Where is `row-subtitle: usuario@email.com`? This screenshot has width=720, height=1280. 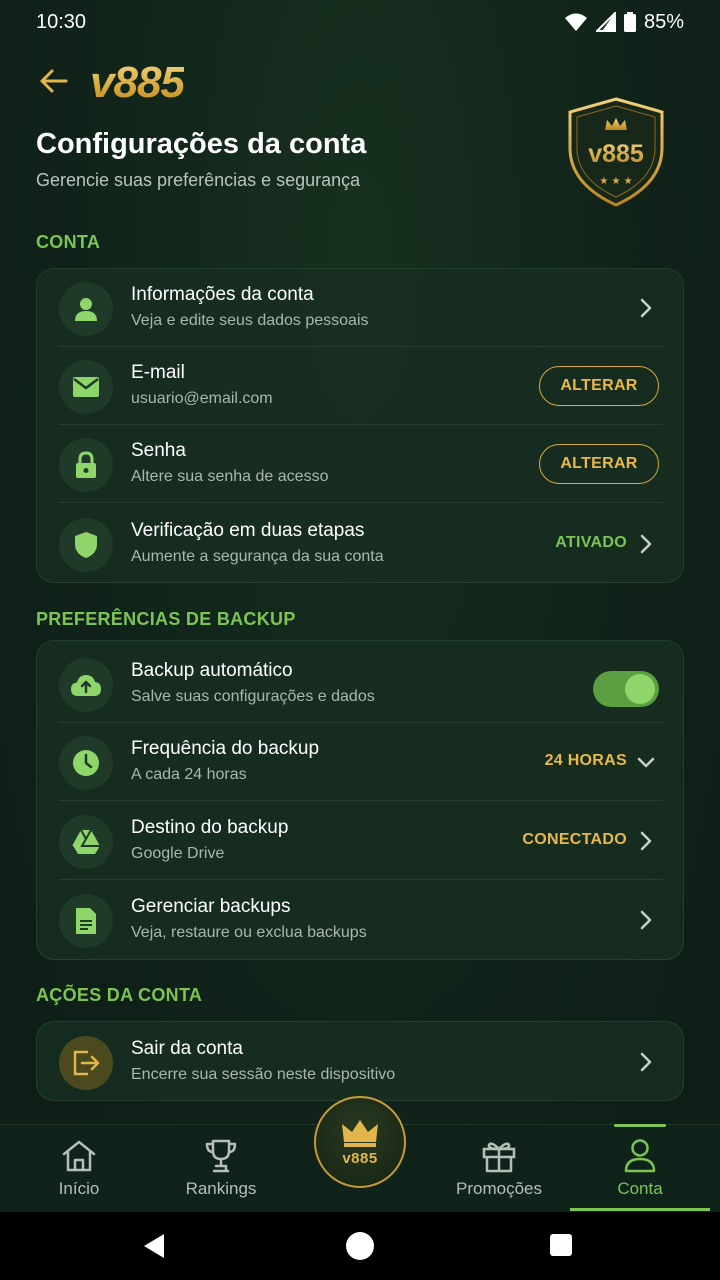
row-subtitle: usuario@email.com is located at coordinates (202, 398).